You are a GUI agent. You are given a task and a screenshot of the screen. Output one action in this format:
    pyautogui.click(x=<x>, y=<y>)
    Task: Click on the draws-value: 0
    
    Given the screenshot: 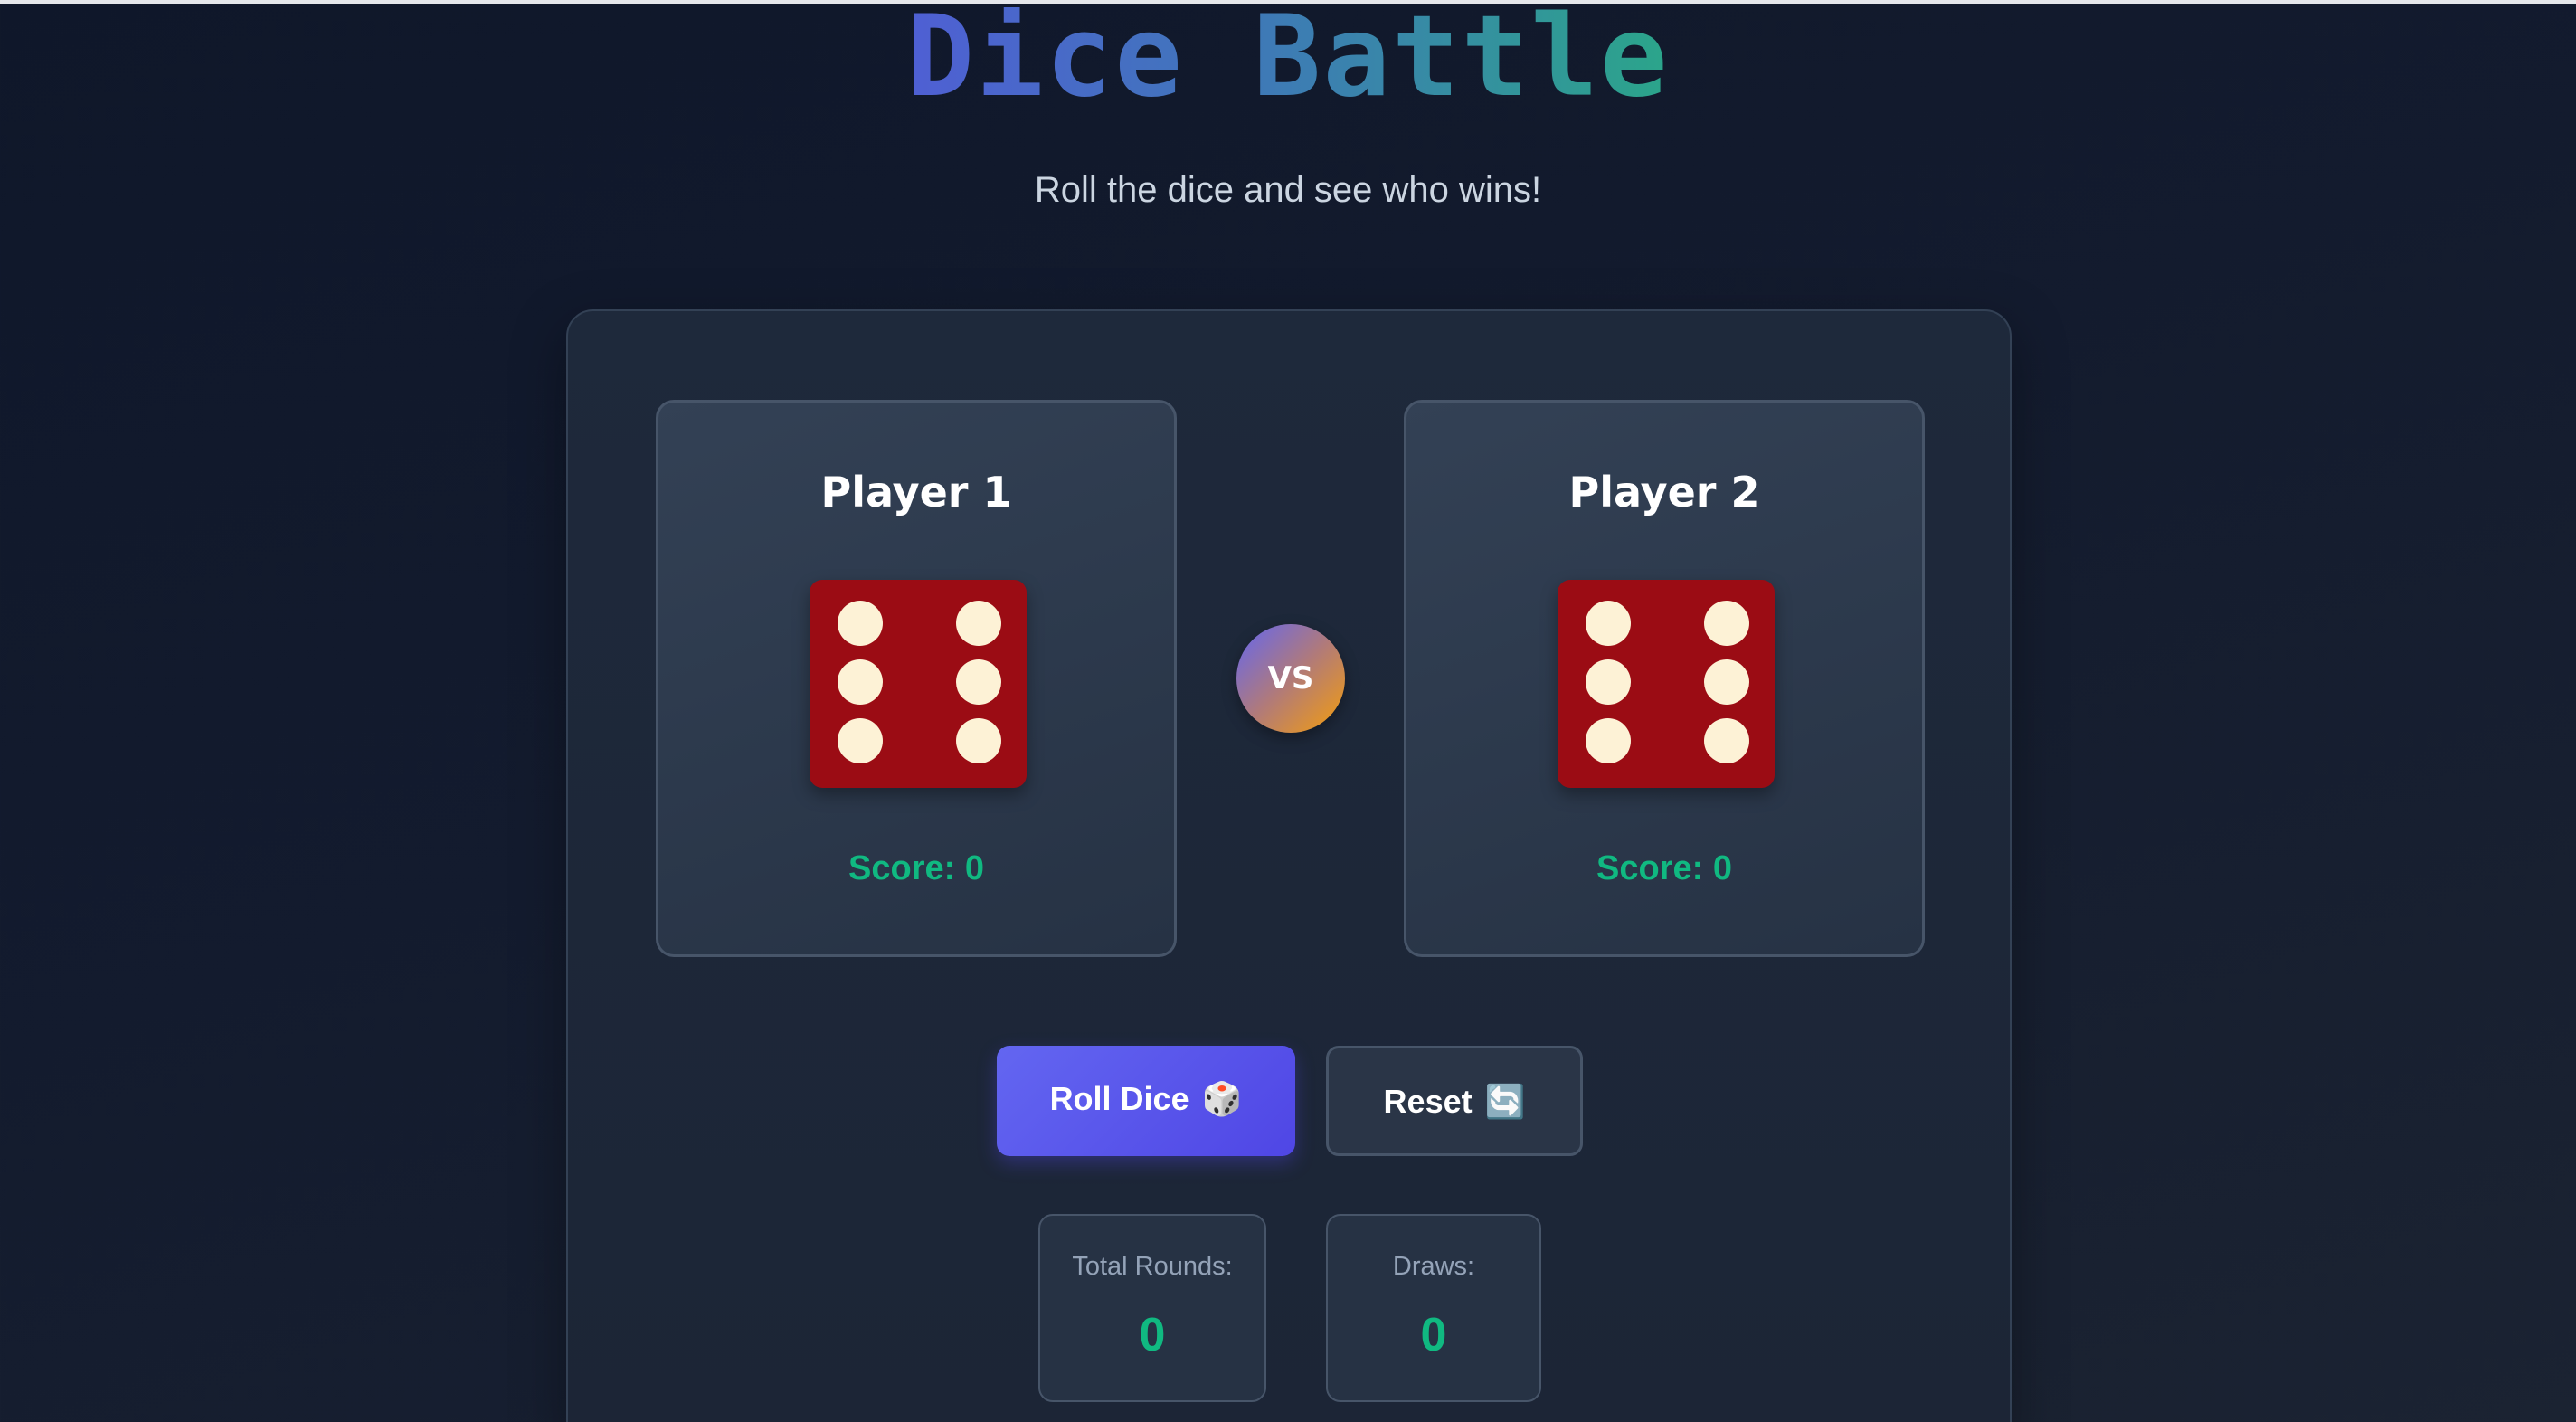 What is the action you would take?
    pyautogui.click(x=1434, y=1335)
    